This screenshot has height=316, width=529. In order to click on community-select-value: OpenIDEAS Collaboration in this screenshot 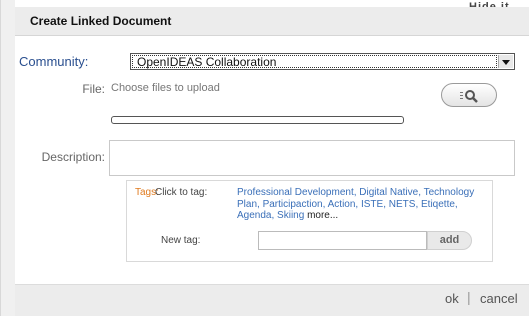, I will do `click(314, 62)`.